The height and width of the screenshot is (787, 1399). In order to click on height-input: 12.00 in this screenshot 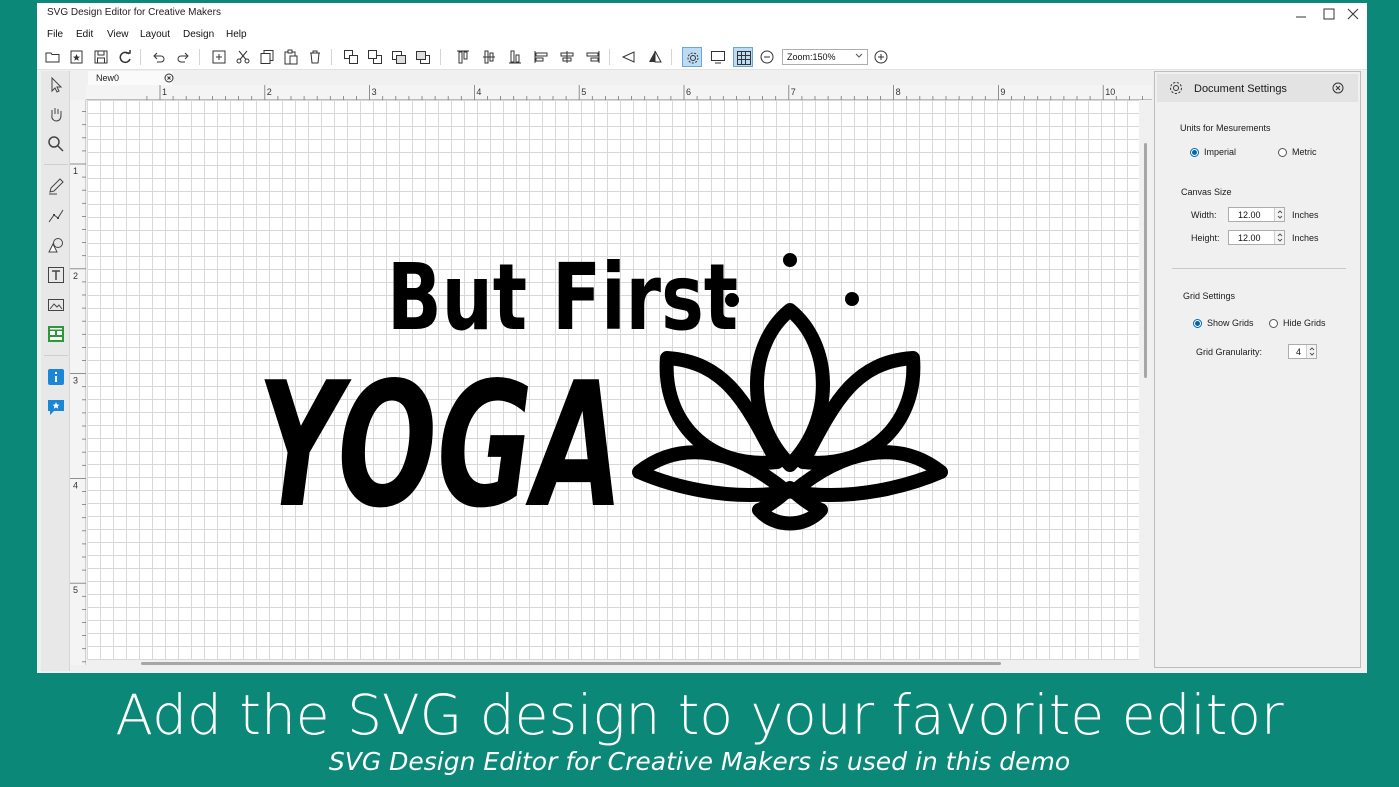, I will do `click(1256, 237)`.